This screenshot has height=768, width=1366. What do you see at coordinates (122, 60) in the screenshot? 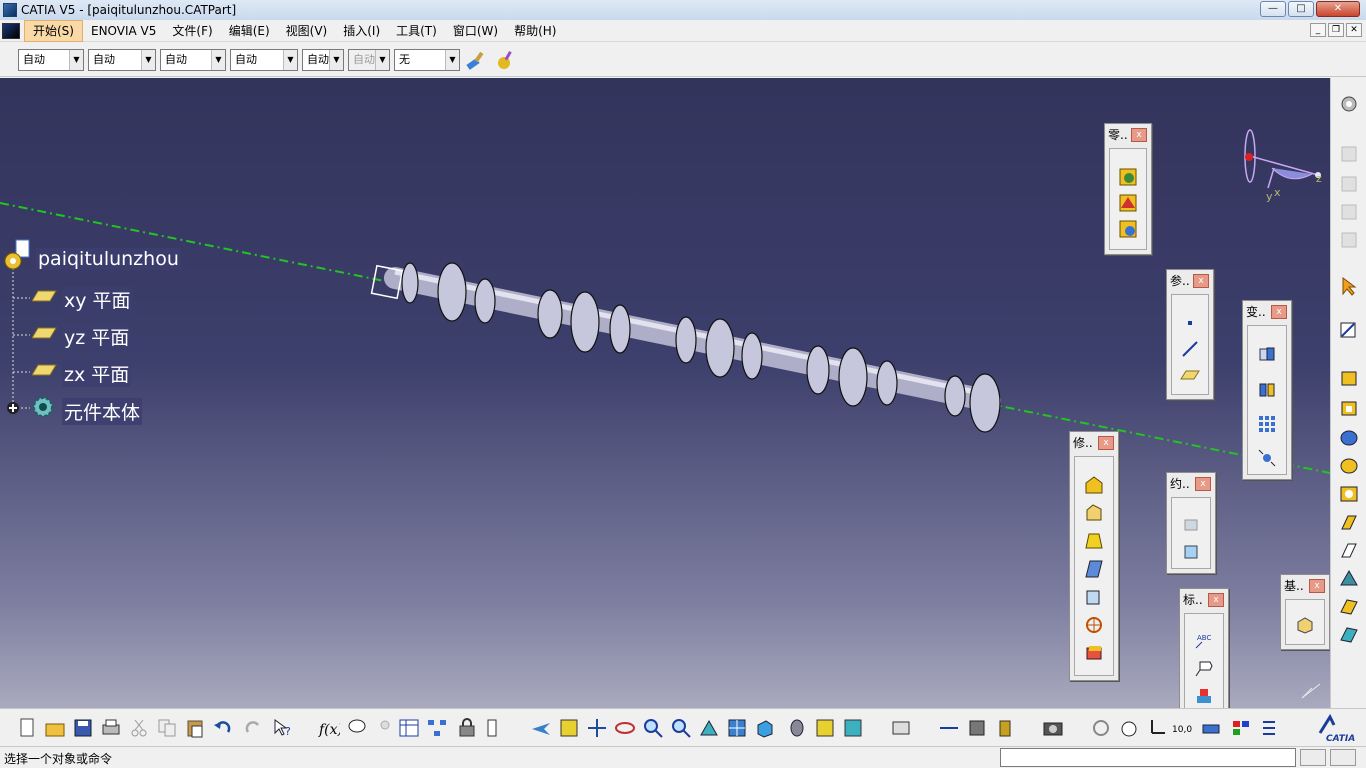
I see `transparency-combo: 自动 ▼` at bounding box center [122, 60].